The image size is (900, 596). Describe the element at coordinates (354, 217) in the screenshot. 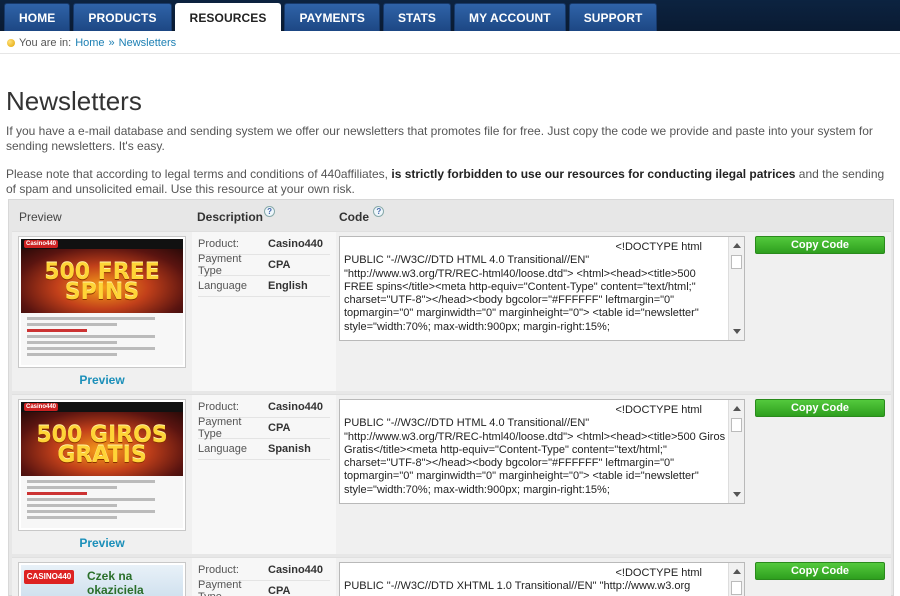

I see `header-code-label: Code` at that location.